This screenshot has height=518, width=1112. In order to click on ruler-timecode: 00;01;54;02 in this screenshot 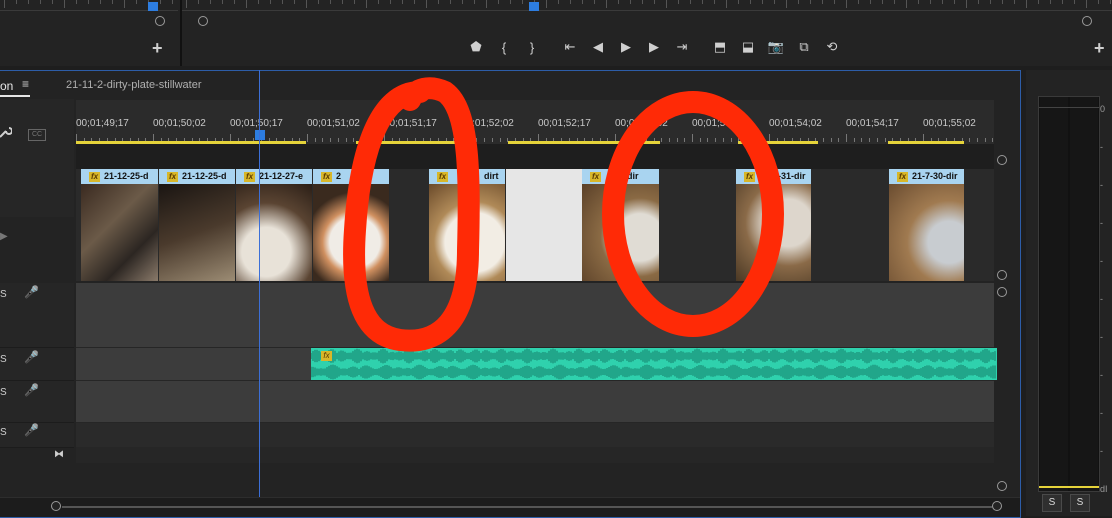, I will do `click(795, 123)`.